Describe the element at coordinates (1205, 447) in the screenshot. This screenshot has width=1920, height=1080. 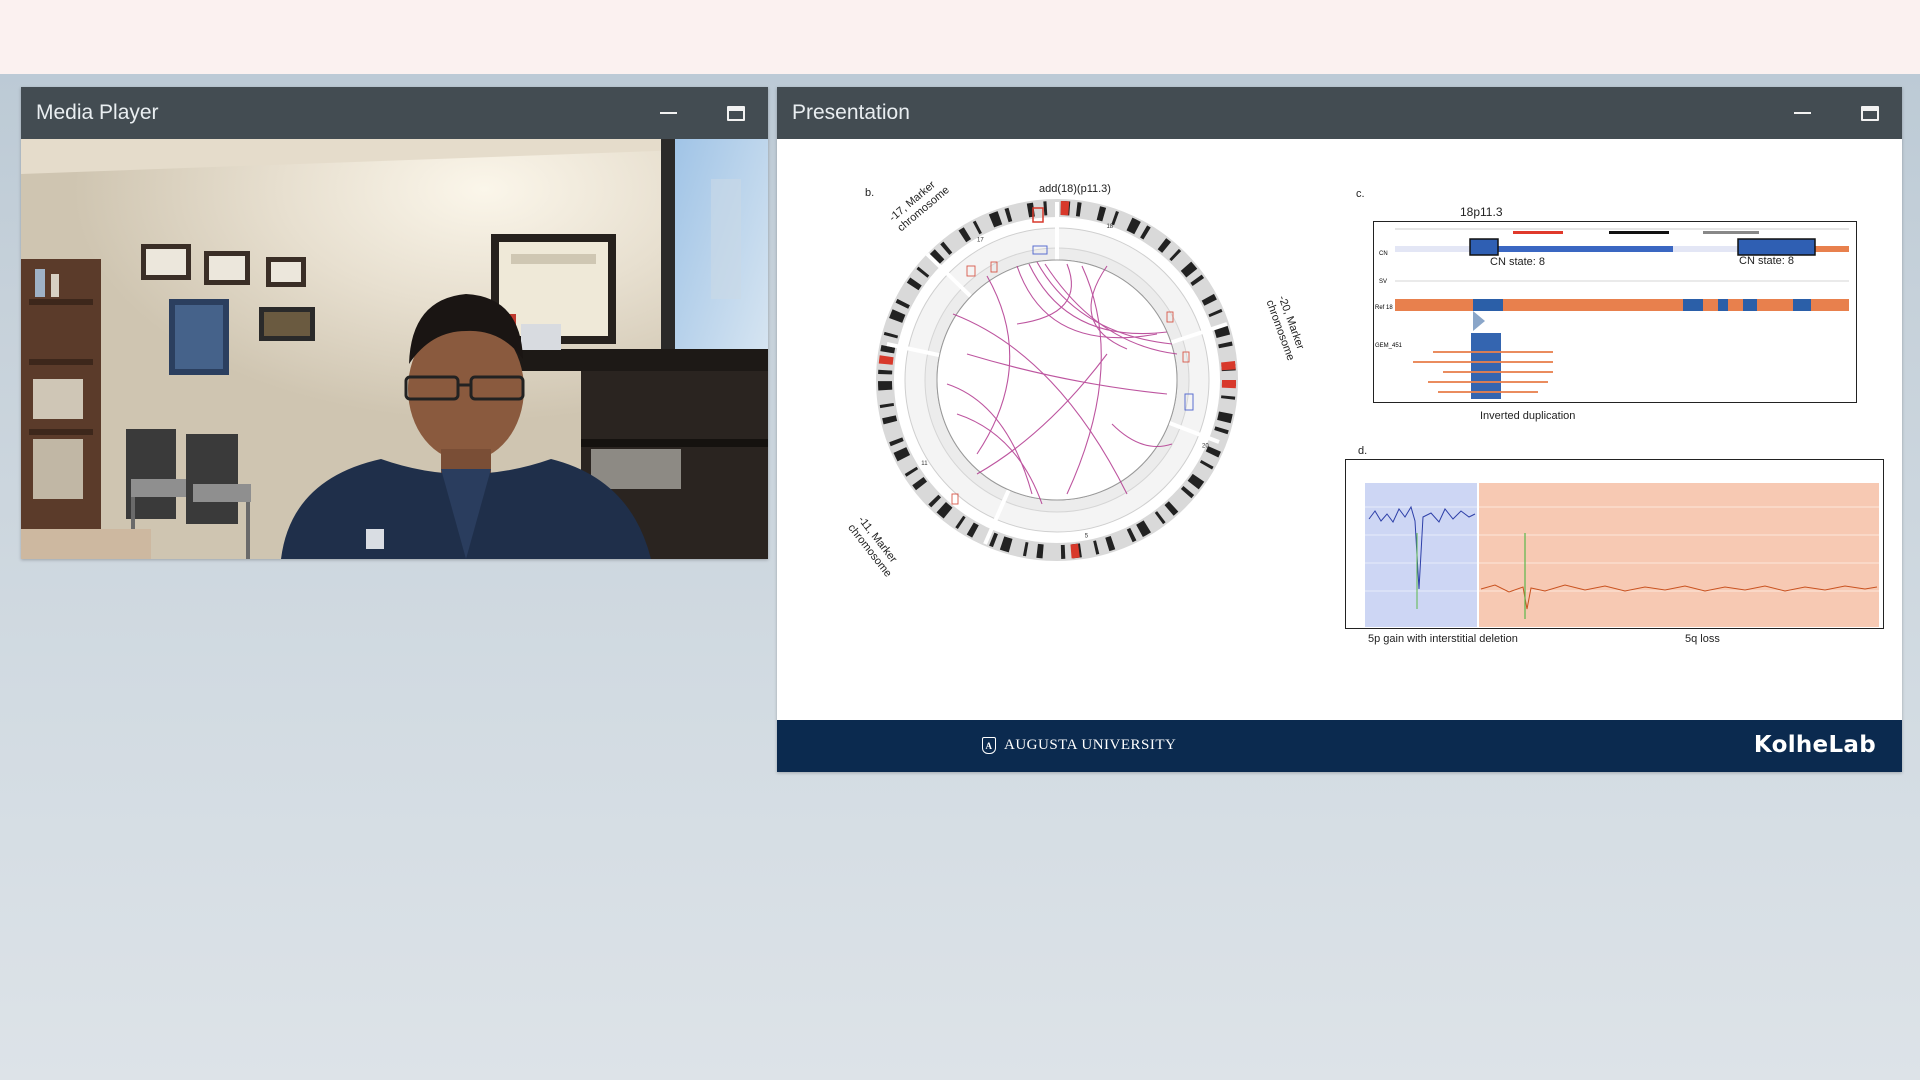
I see `chromosome-label-20: 20` at that location.